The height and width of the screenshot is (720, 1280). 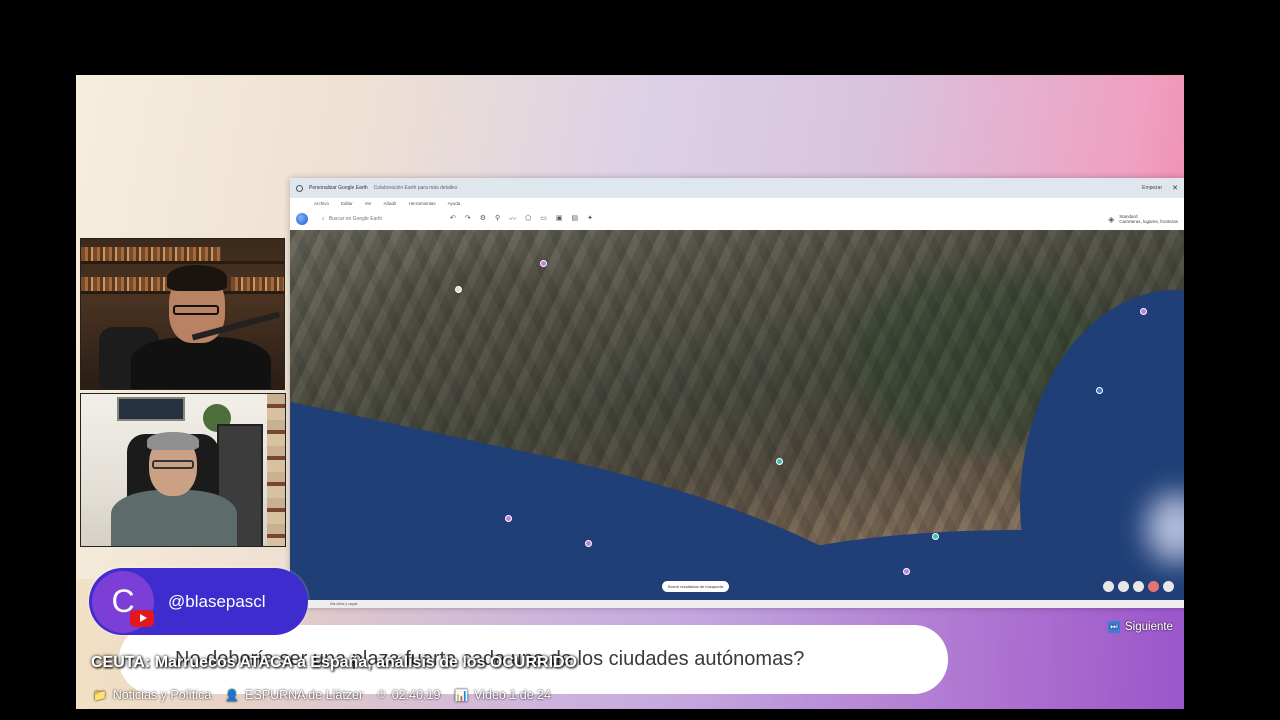 What do you see at coordinates (415, 188) in the screenshot?
I see `ge-window-subtitle: Colaboración Earth para más detalles` at bounding box center [415, 188].